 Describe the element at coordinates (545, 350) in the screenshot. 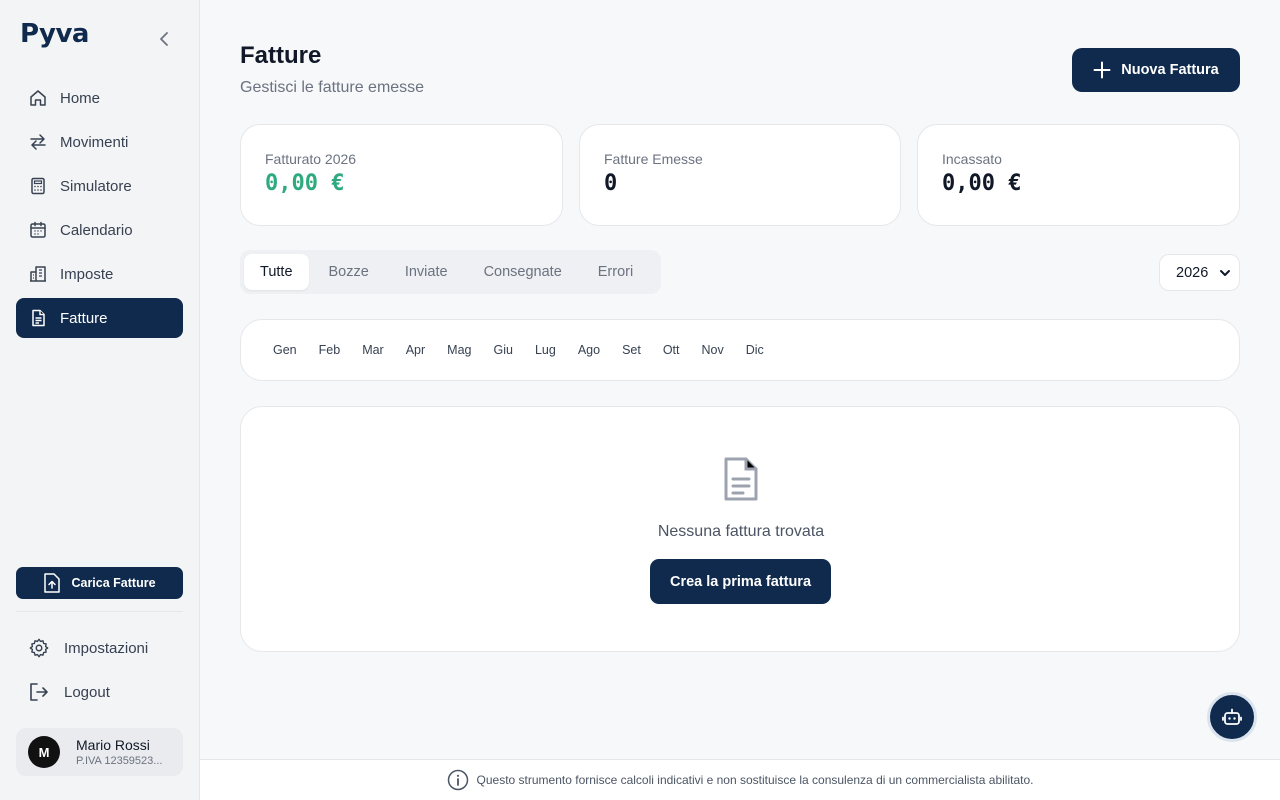

I see `month-lug: Lug` at that location.